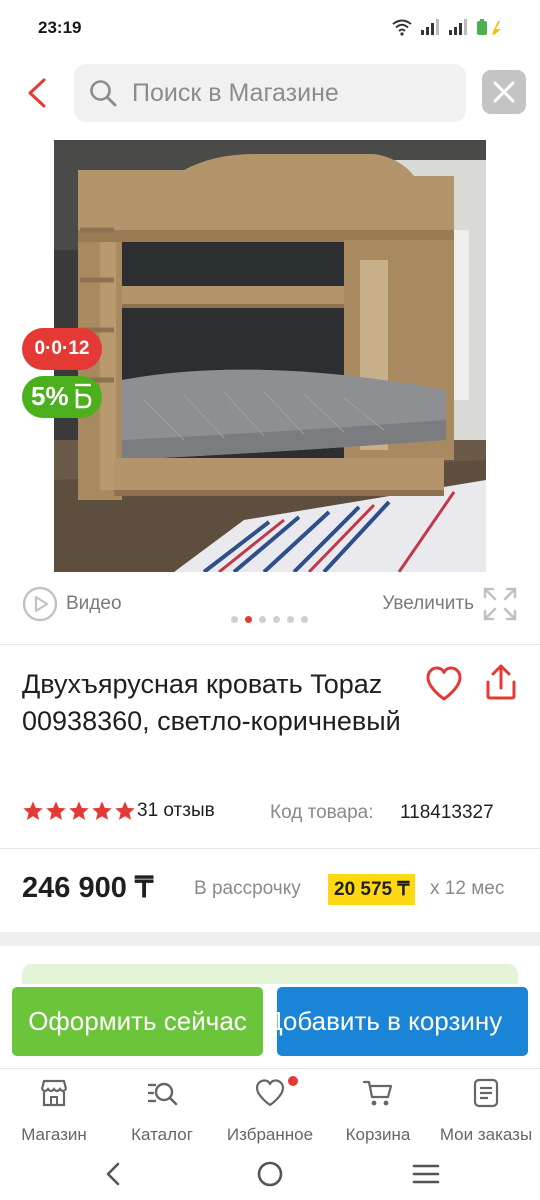 This screenshot has height=1200, width=540. Describe the element at coordinates (467, 888) in the screenshot. I see `installment-term: x 12 мес` at that location.